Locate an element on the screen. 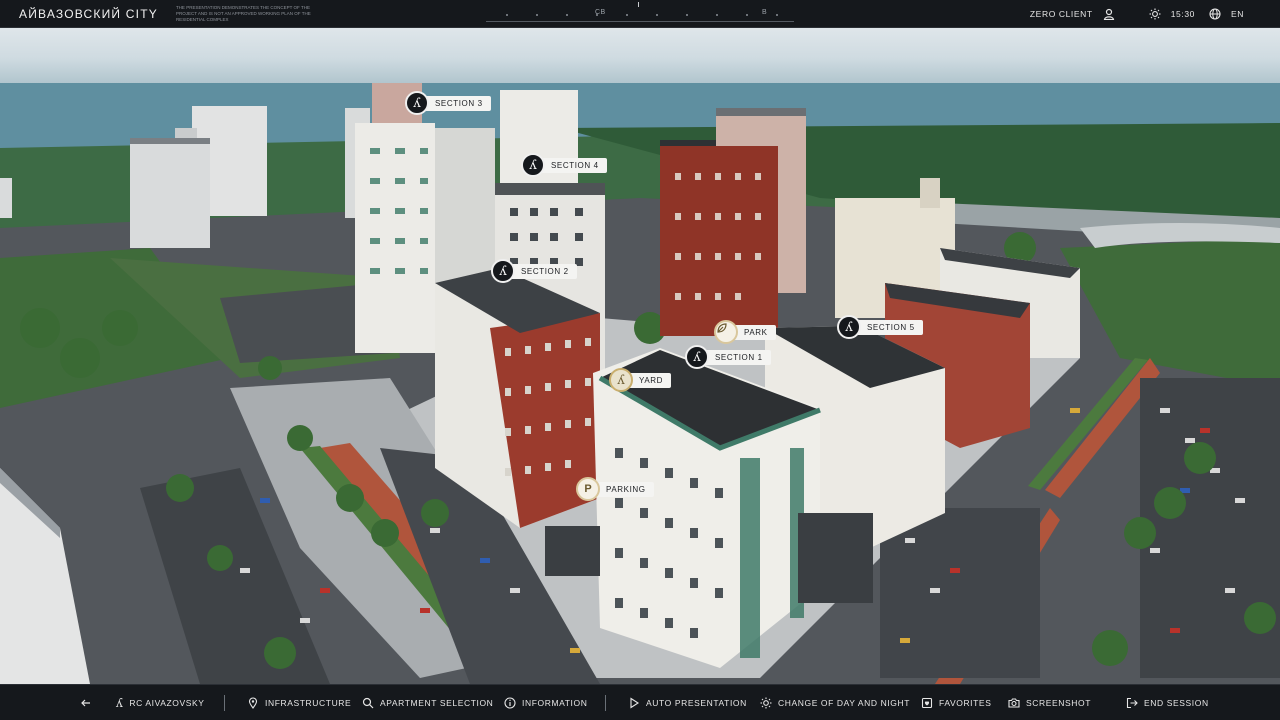 Image resolution: width=1280 pixels, height=720 pixels. pin-section-1: ʎ SECTION 1 is located at coordinates (728, 357).